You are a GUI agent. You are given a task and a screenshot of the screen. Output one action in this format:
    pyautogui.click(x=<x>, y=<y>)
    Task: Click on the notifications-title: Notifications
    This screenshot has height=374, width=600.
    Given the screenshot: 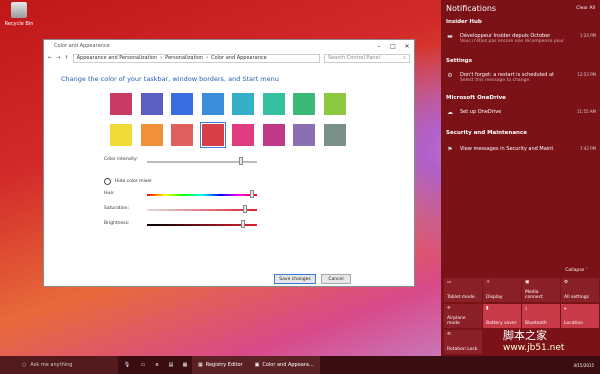 What is the action you would take?
    pyautogui.click(x=471, y=8)
    